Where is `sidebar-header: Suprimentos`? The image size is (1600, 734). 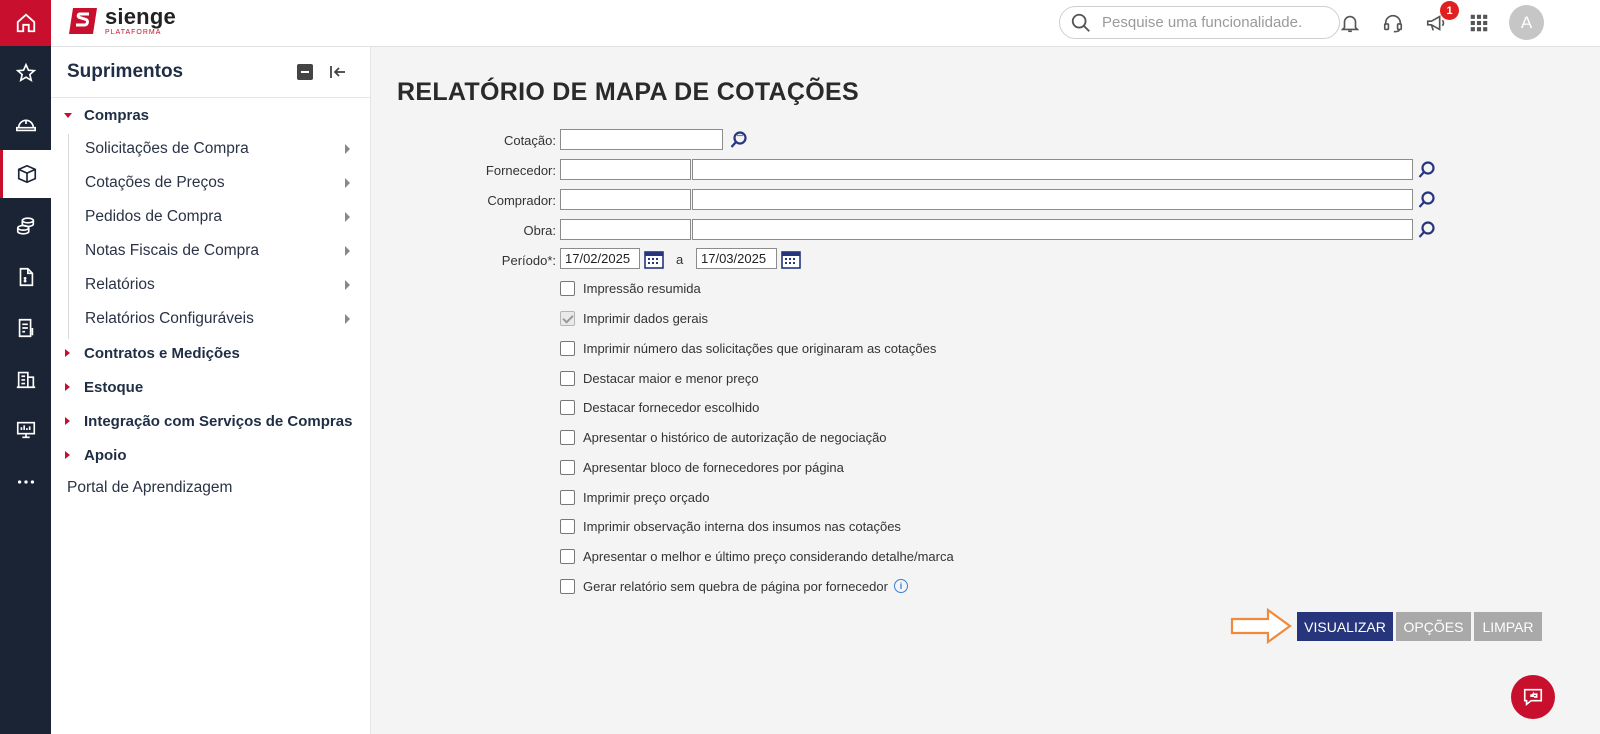
sidebar-header: Suprimentos is located at coordinates (211, 72).